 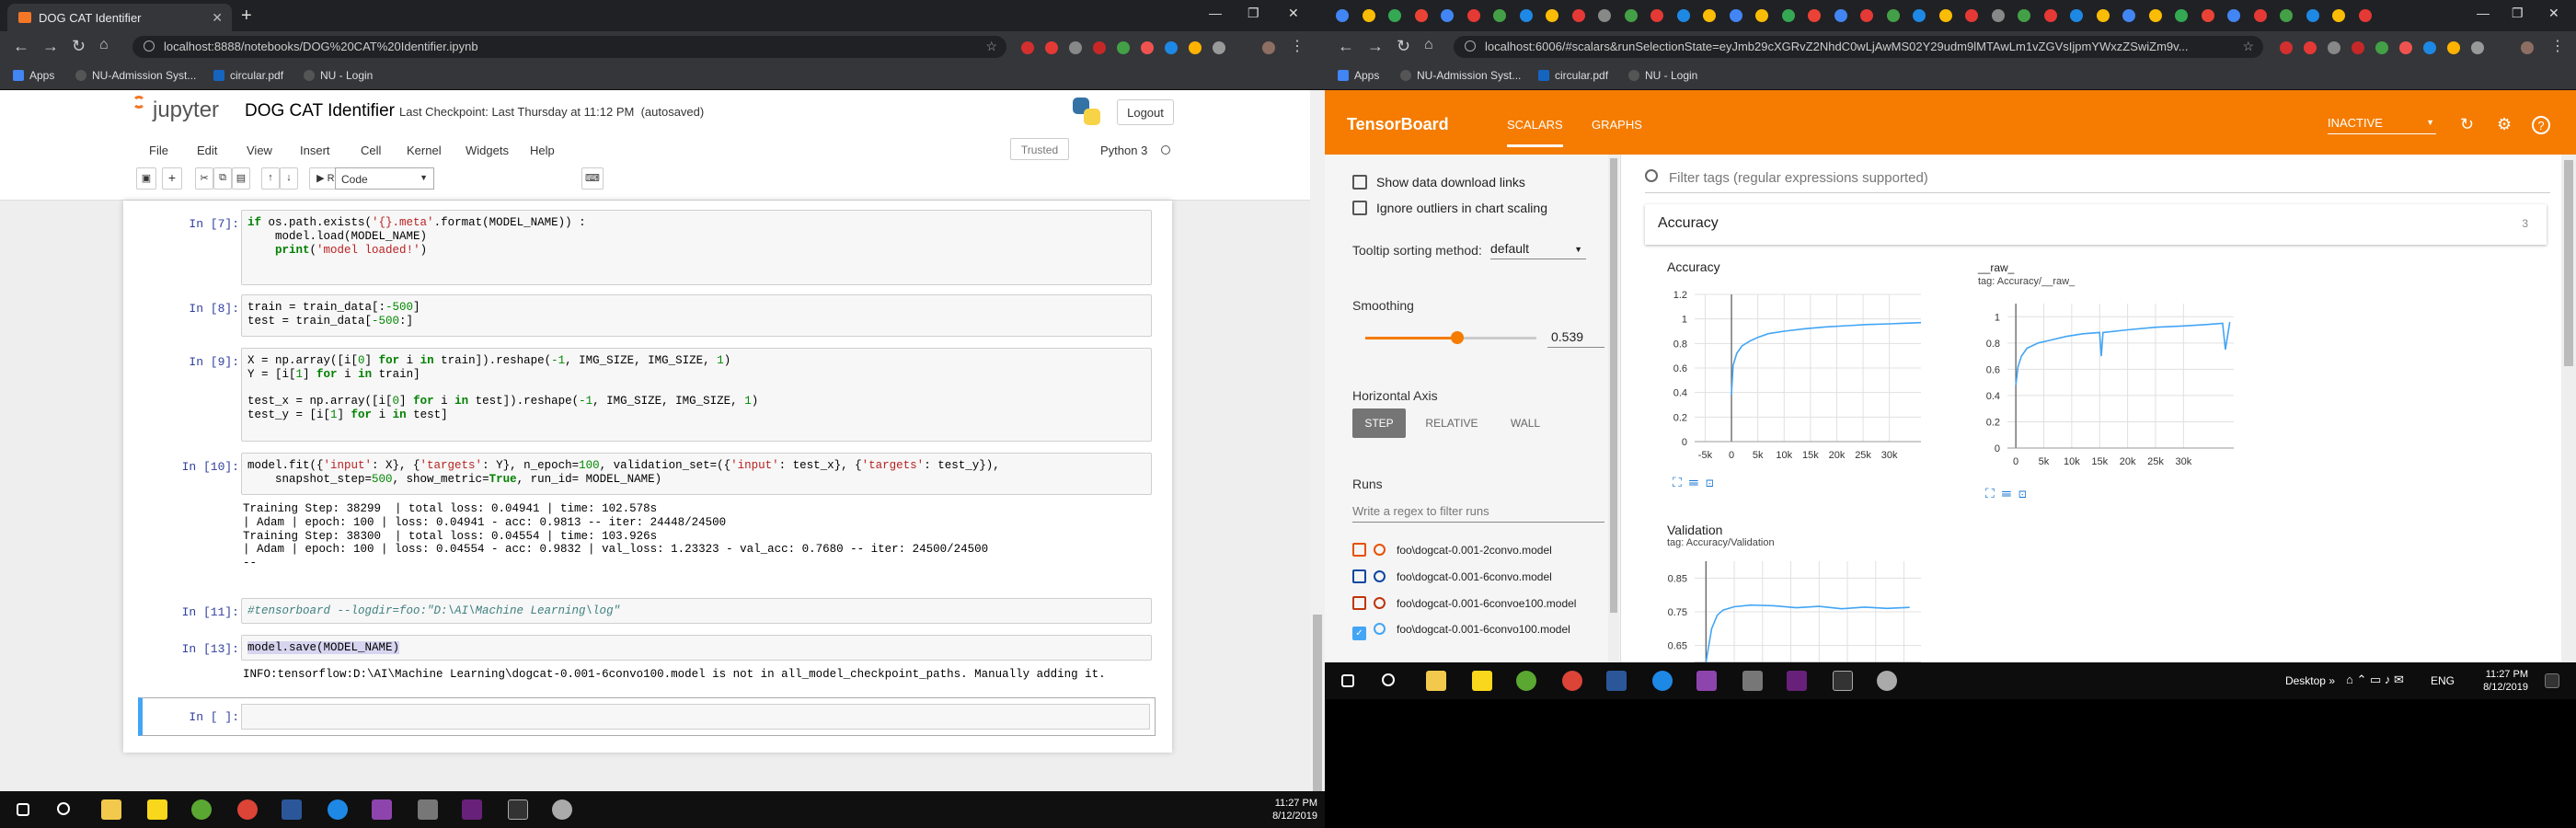 What do you see at coordinates (1677, 482) in the screenshot?
I see `fullscreen-icon: ⛶` at bounding box center [1677, 482].